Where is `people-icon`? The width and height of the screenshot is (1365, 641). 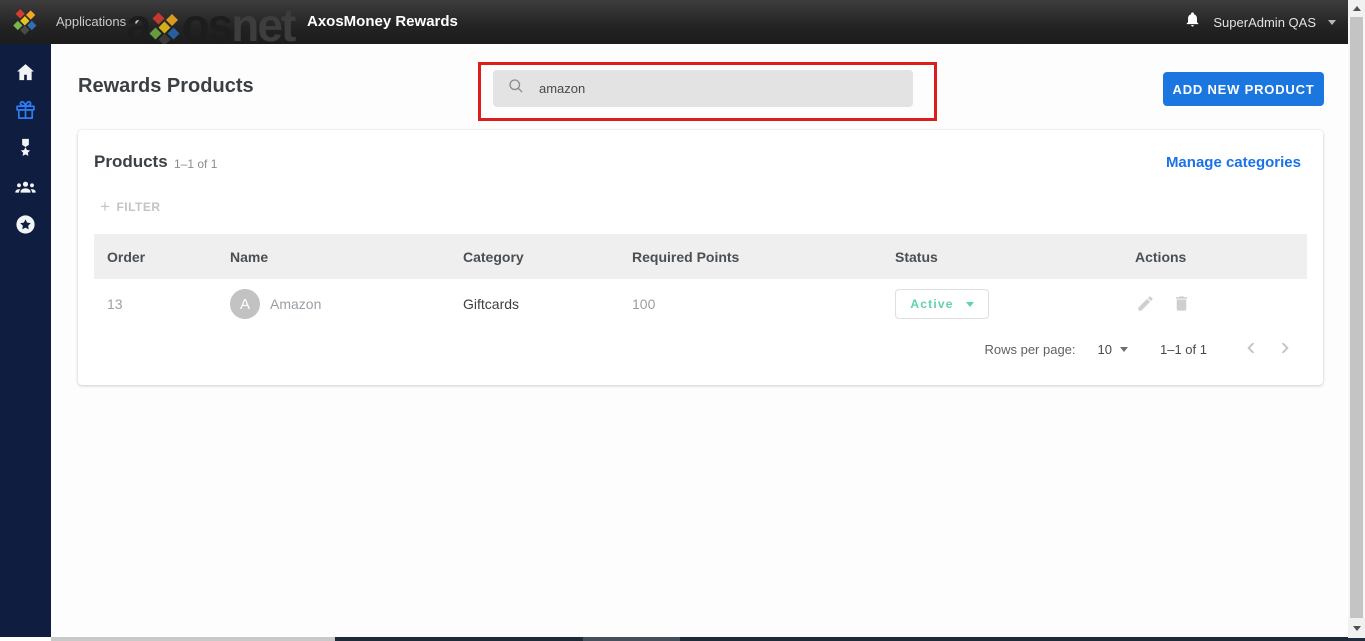
people-icon is located at coordinates (25, 187).